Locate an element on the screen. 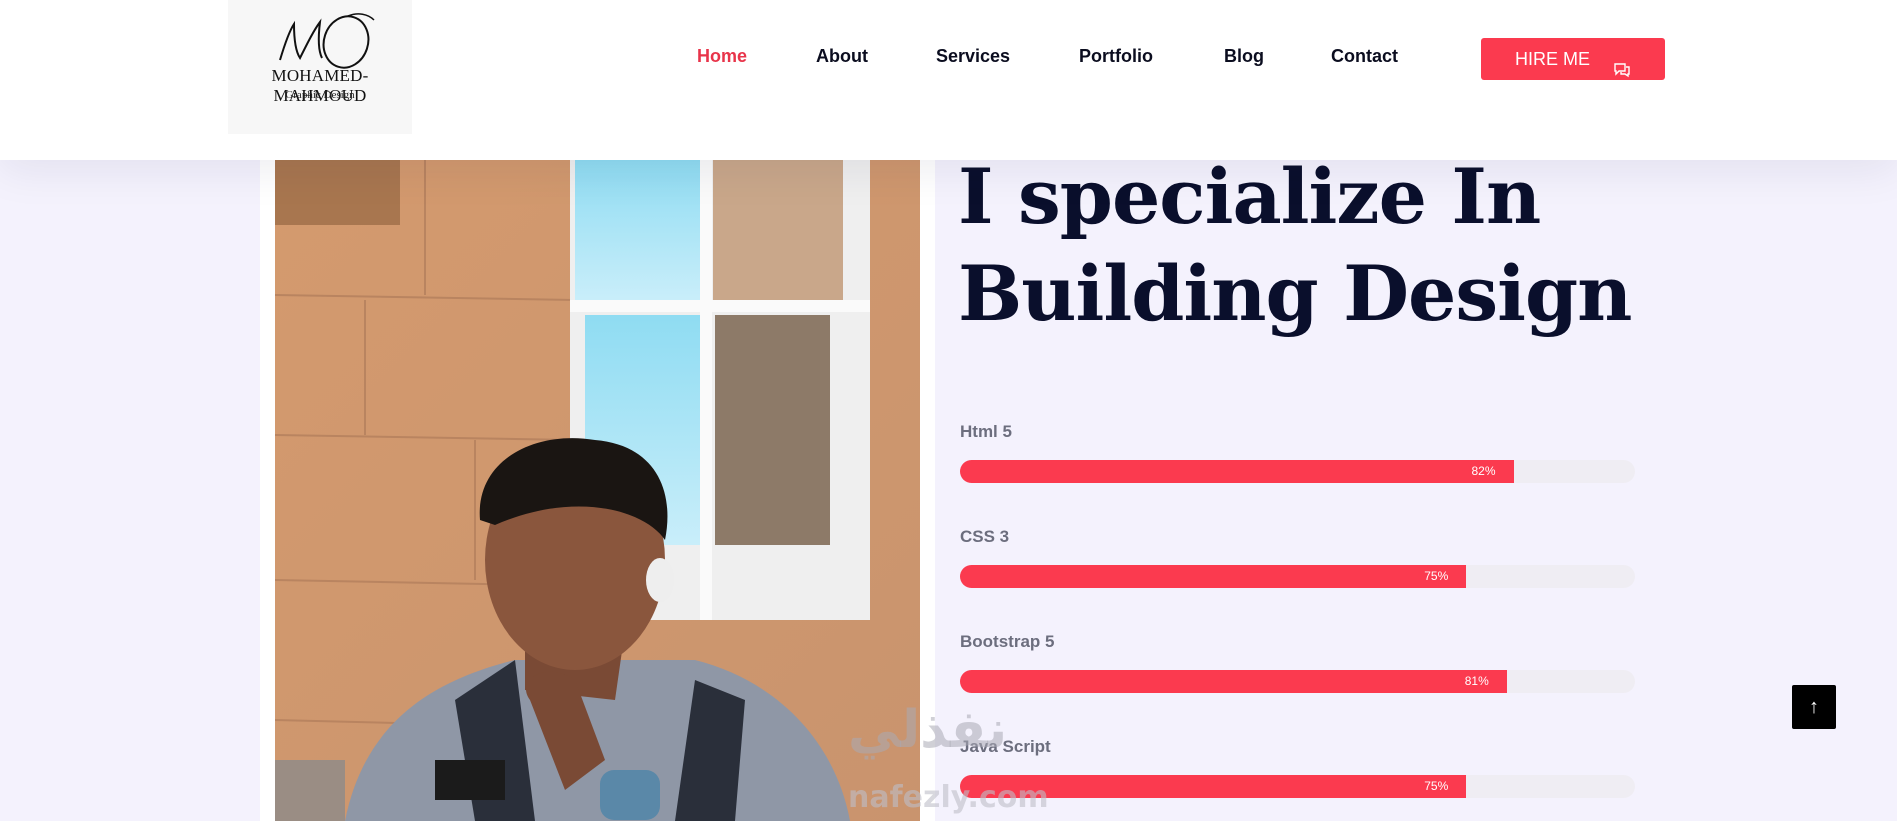 This screenshot has width=1897, height=821. skill-bar-html: 82% is located at coordinates (1297, 471).